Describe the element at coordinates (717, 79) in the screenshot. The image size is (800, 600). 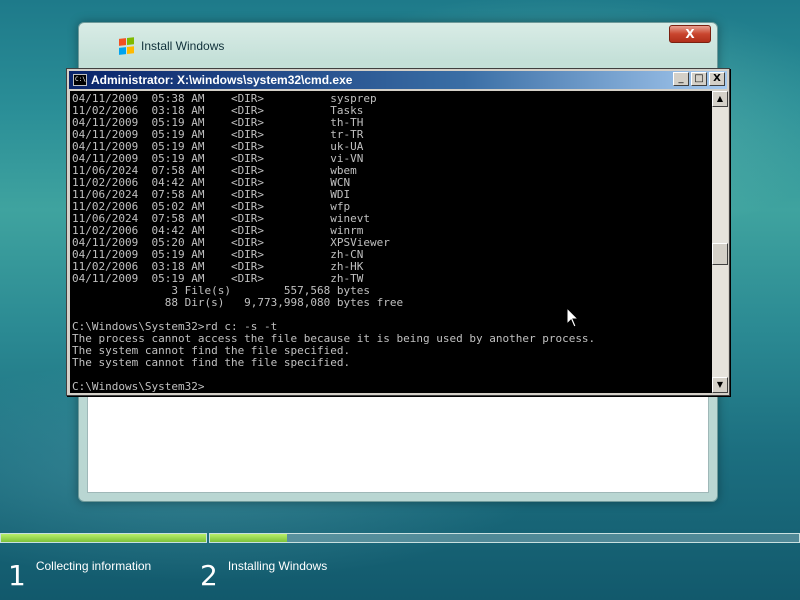
I see `close-button: X` at that location.